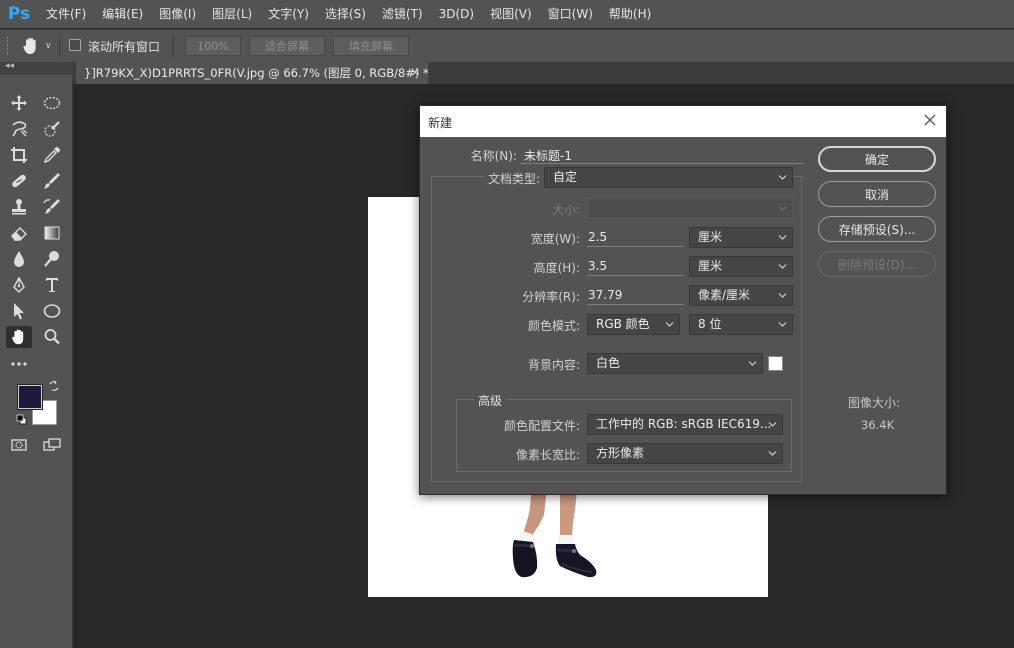 The image size is (1014, 648). I want to click on menu-filter: 滤镜(T), so click(402, 14).